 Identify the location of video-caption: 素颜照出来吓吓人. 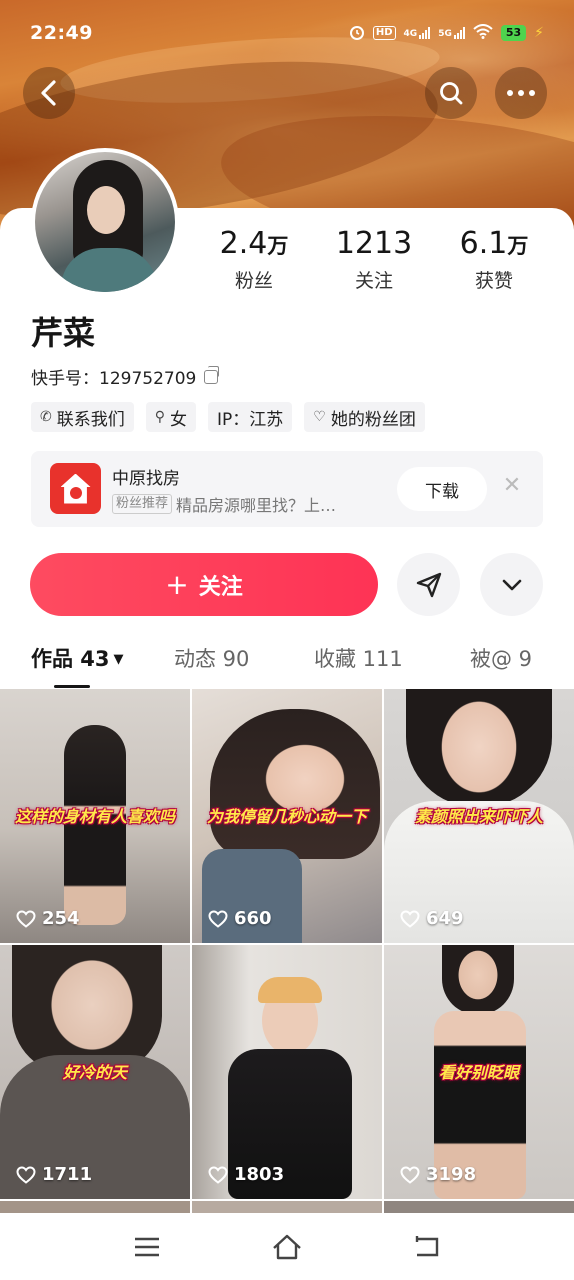
(478, 816).